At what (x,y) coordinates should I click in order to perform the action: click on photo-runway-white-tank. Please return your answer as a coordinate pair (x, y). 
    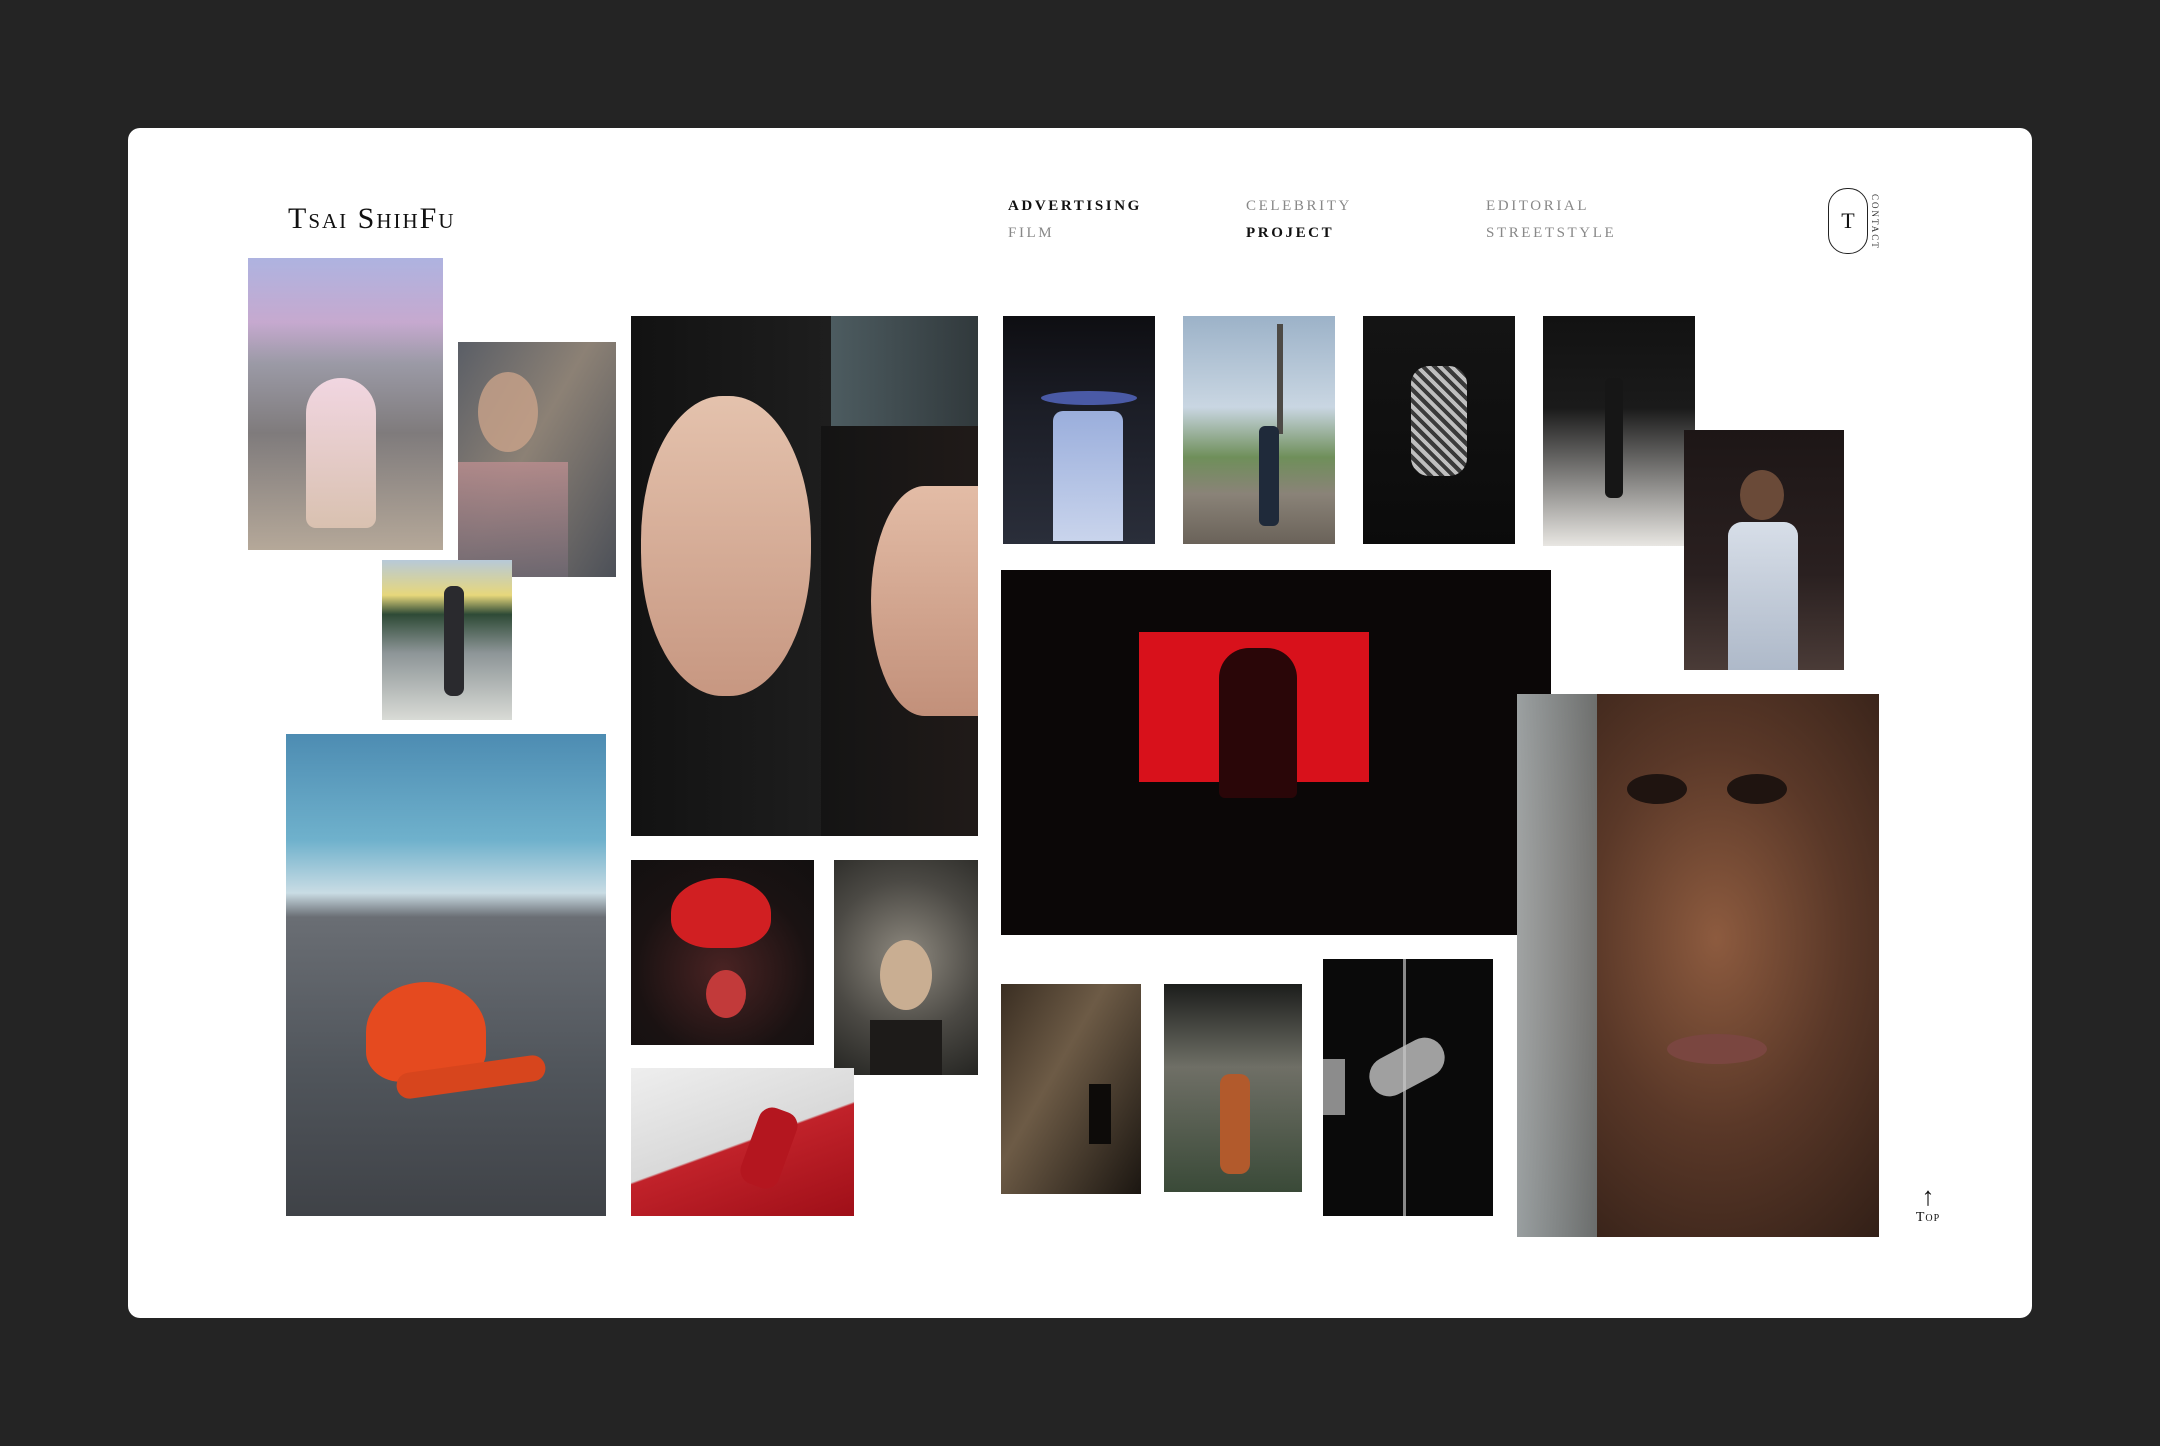
    Looking at the image, I should click on (1764, 550).